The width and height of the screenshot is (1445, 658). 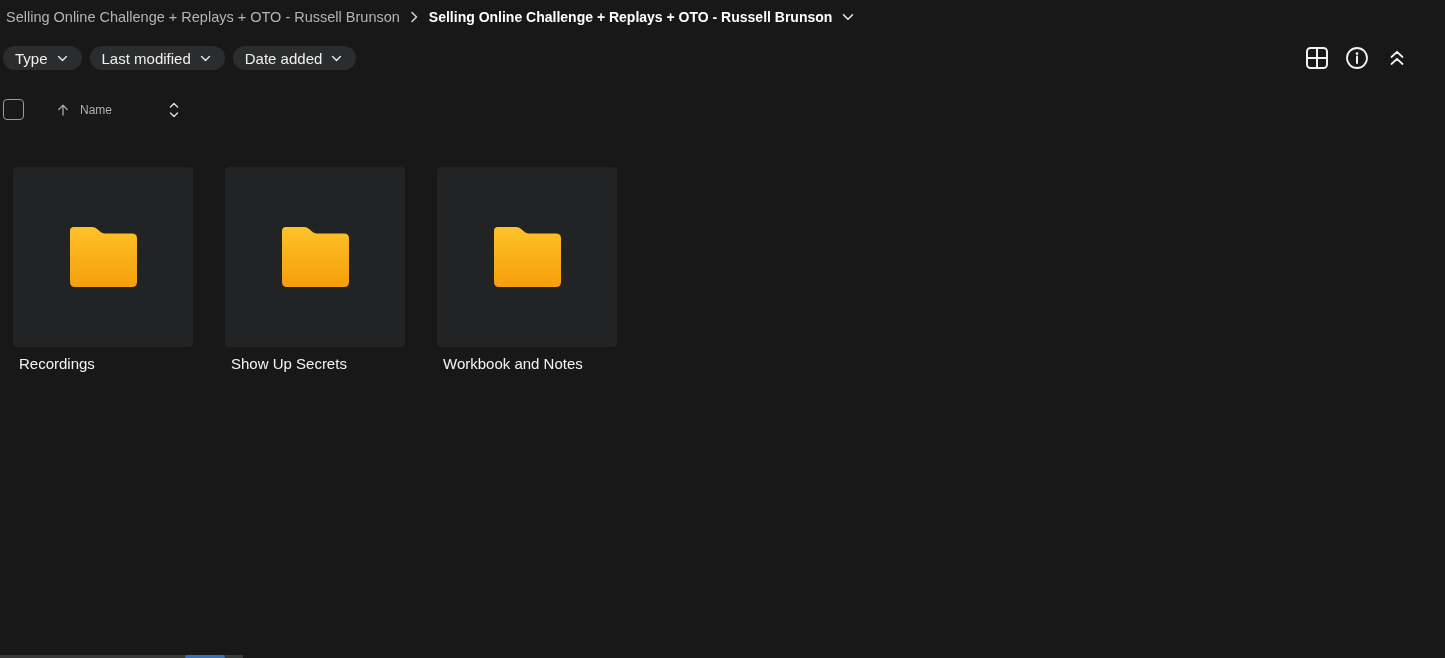 What do you see at coordinates (42, 58) in the screenshot?
I see `filter-chip: Type` at bounding box center [42, 58].